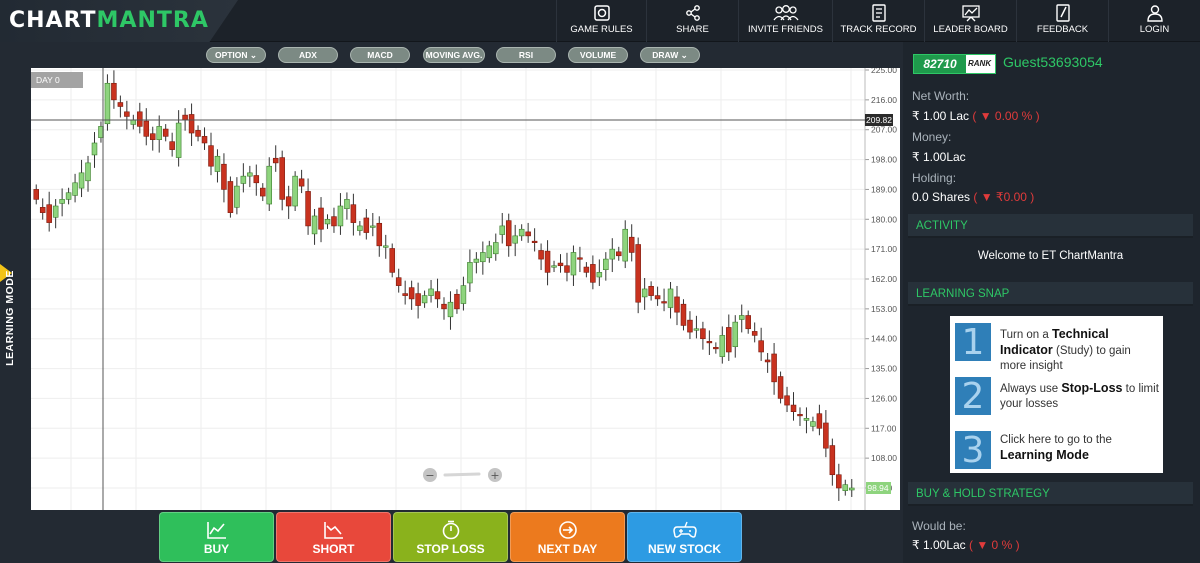  I want to click on y-tick-label: 225.00, so click(884, 71).